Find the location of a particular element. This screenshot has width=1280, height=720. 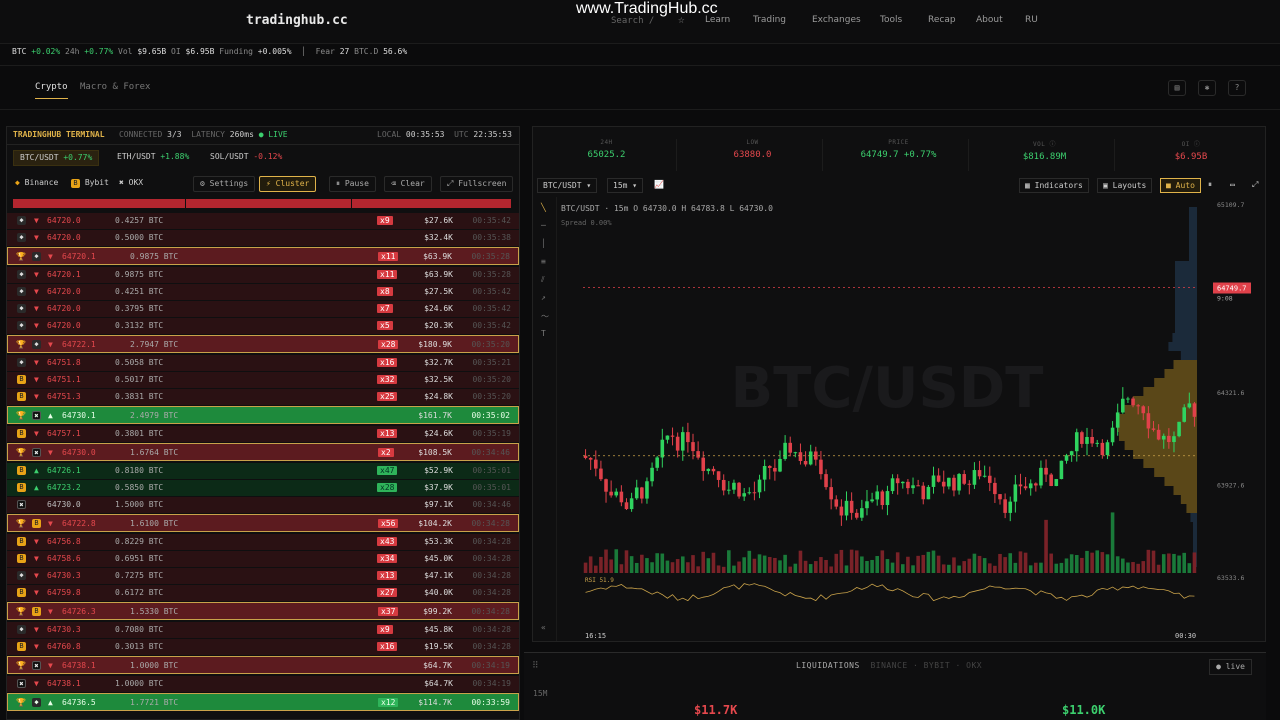

nav-about: About is located at coordinates (989, 20).